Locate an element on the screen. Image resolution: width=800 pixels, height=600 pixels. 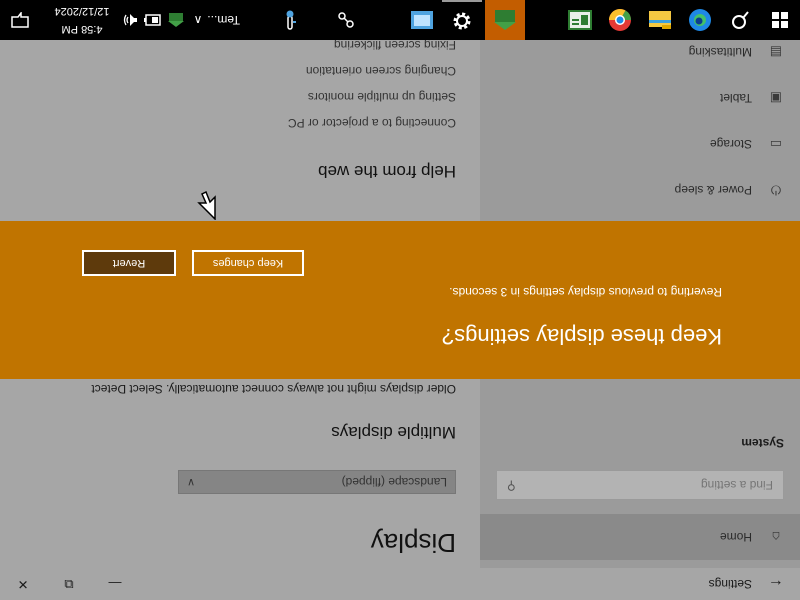
tray-green-app is located at coordinates (176, 20).